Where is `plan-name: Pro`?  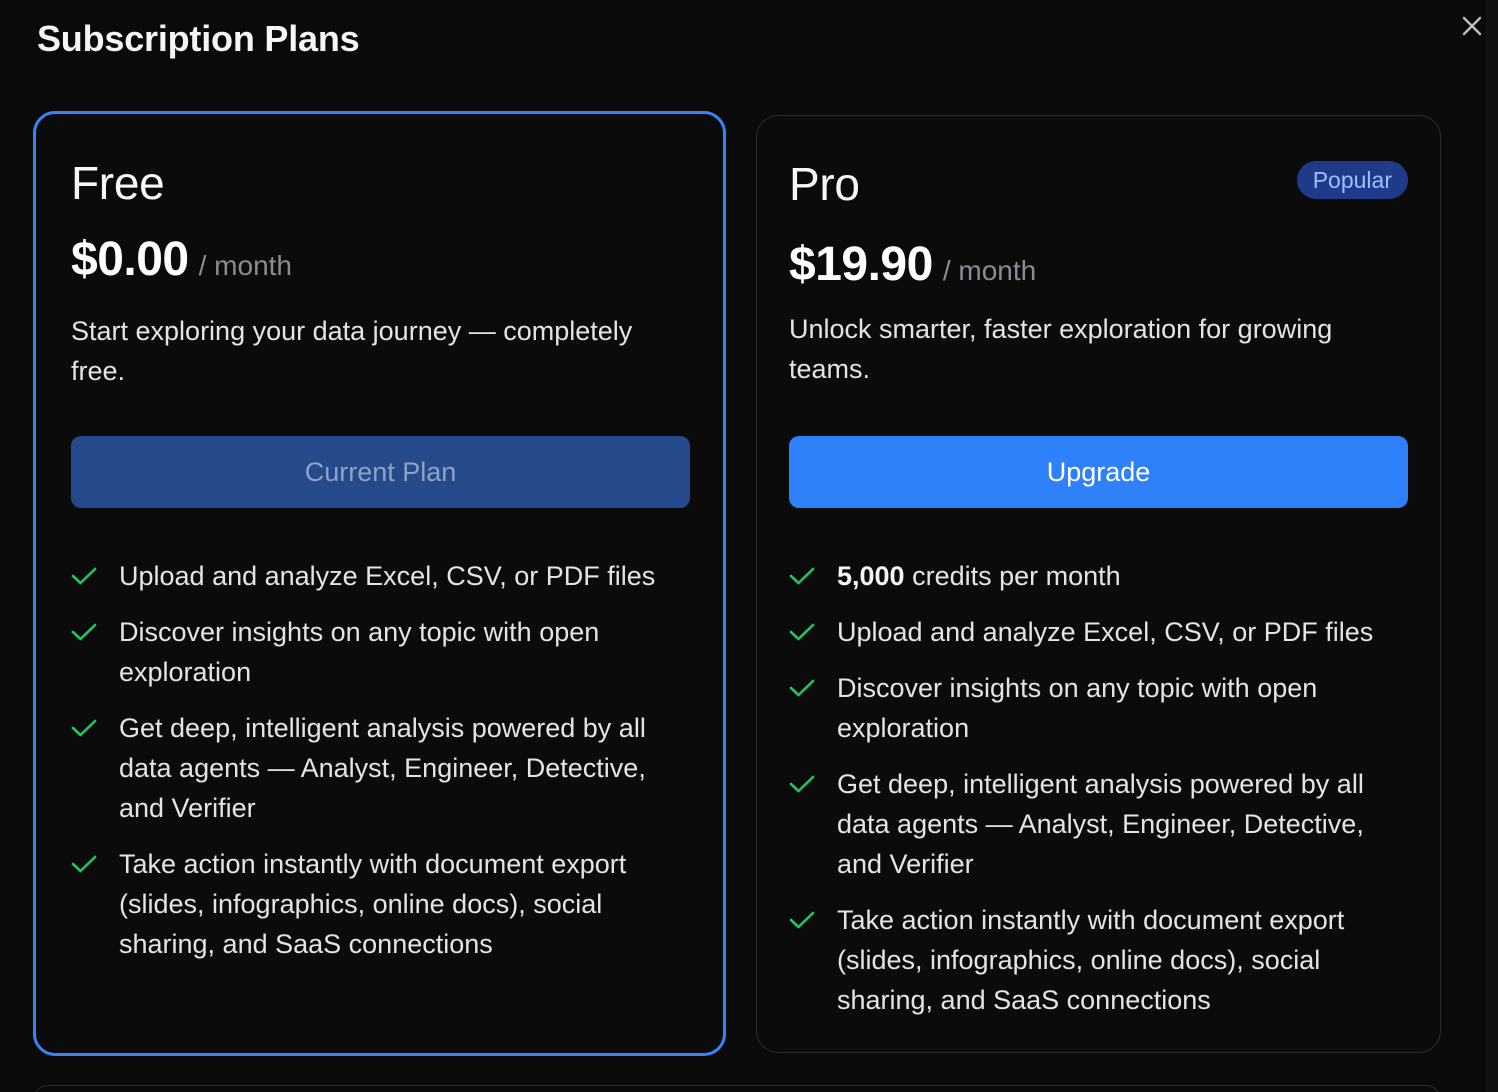 plan-name: Pro is located at coordinates (824, 184).